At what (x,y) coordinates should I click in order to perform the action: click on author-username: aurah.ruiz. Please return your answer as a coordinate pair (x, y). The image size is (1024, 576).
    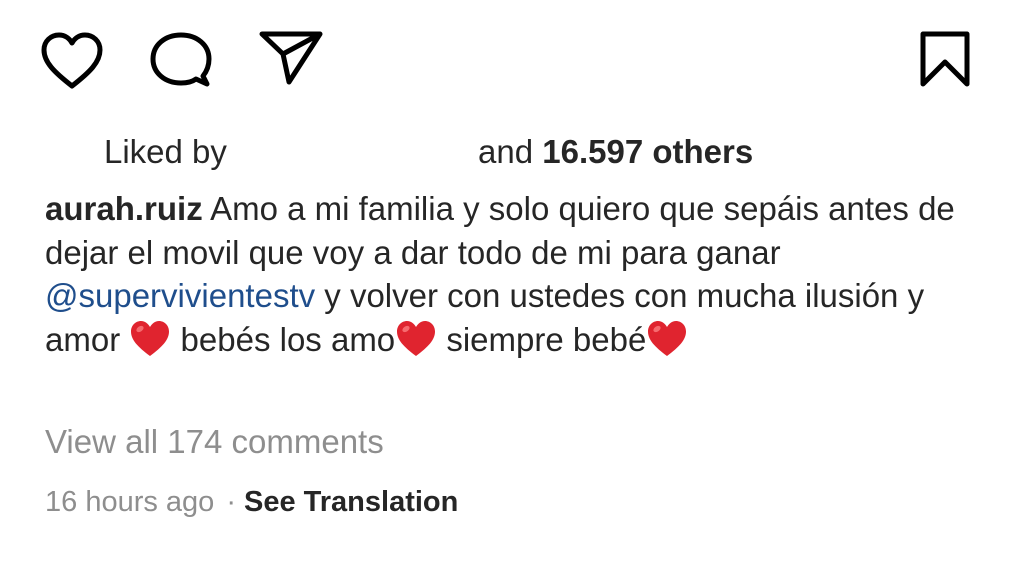
    Looking at the image, I should click on (124, 208).